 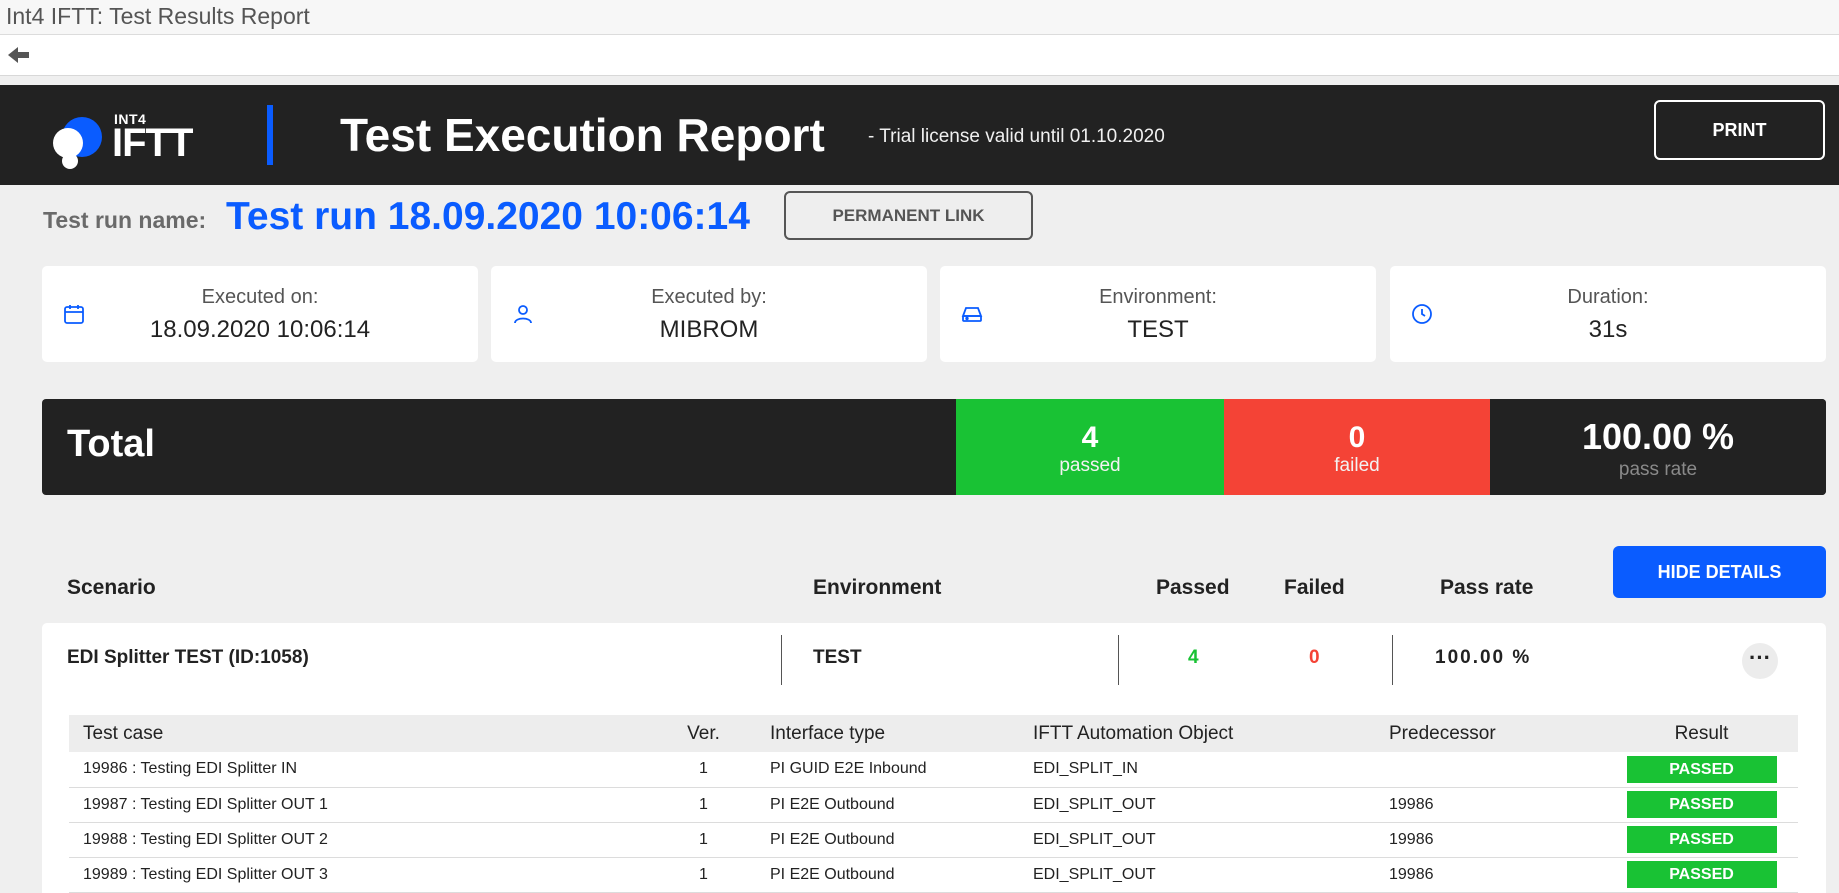 What do you see at coordinates (1701, 733) in the screenshot?
I see `result-column-header: Result` at bounding box center [1701, 733].